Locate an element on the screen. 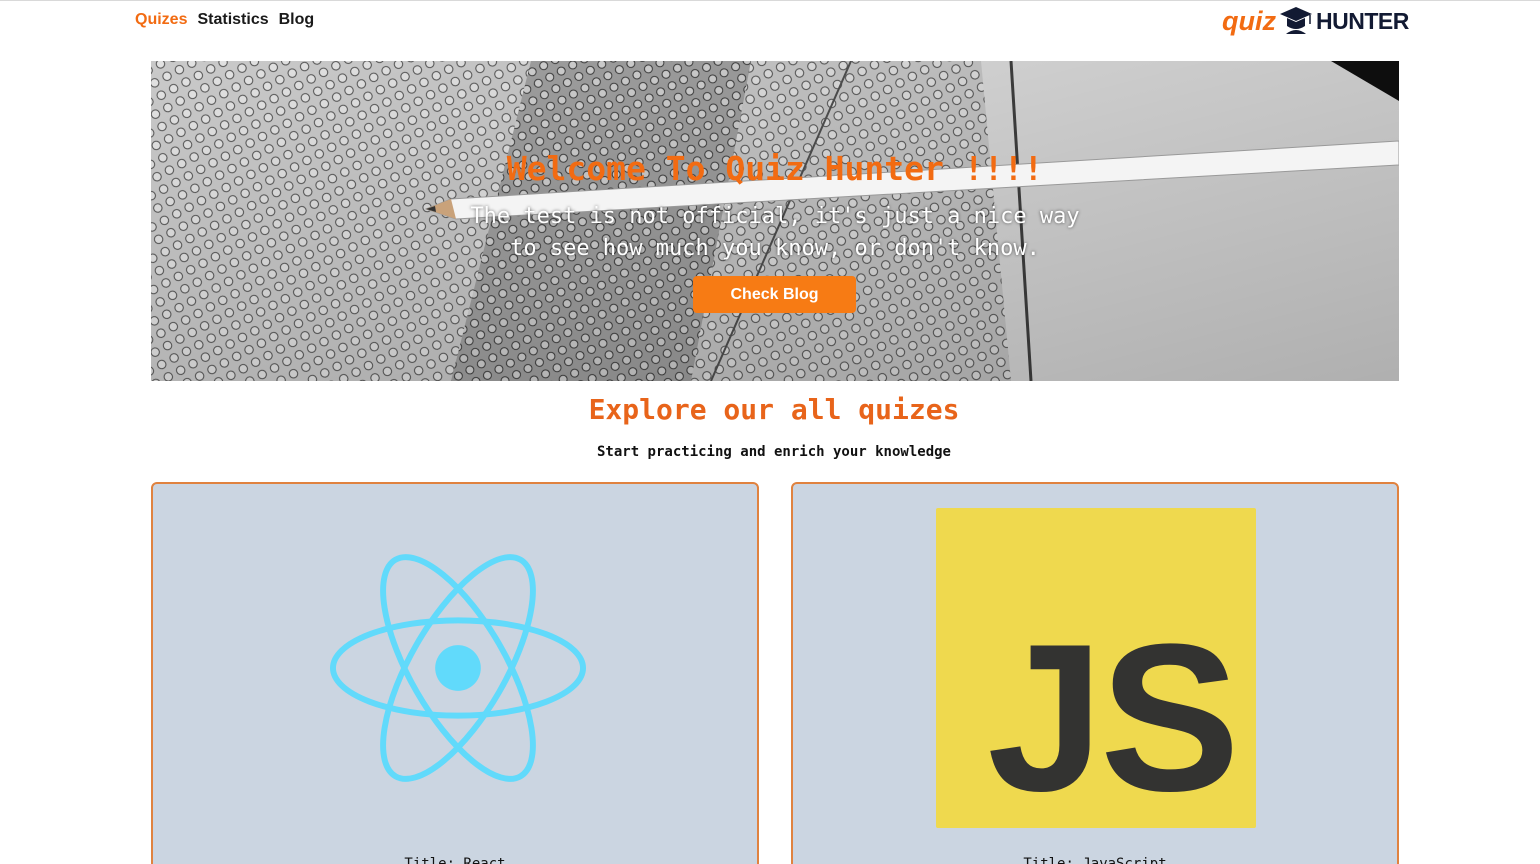 The height and width of the screenshot is (864, 1540). logo-hunter-text: HUNTER is located at coordinates (1362, 21).